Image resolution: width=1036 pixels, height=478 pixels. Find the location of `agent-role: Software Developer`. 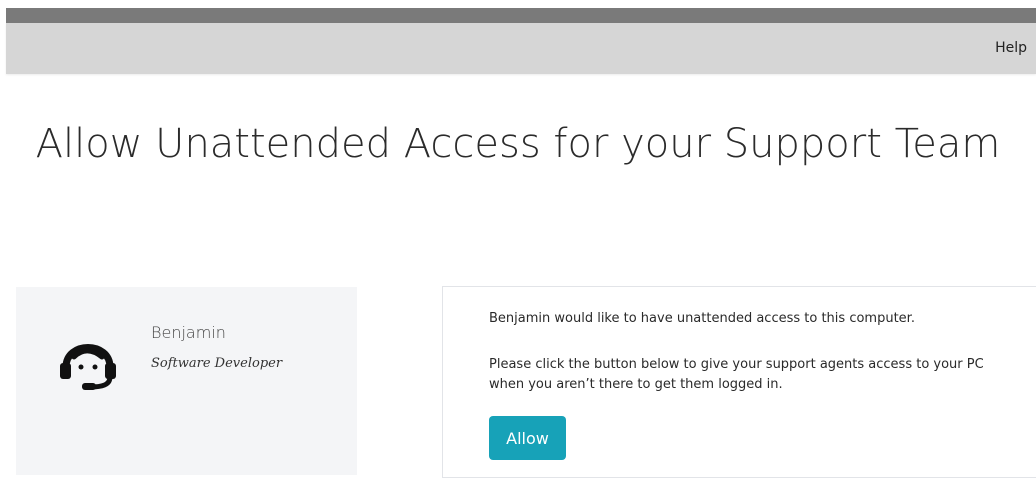

agent-role: Software Developer is located at coordinates (217, 363).